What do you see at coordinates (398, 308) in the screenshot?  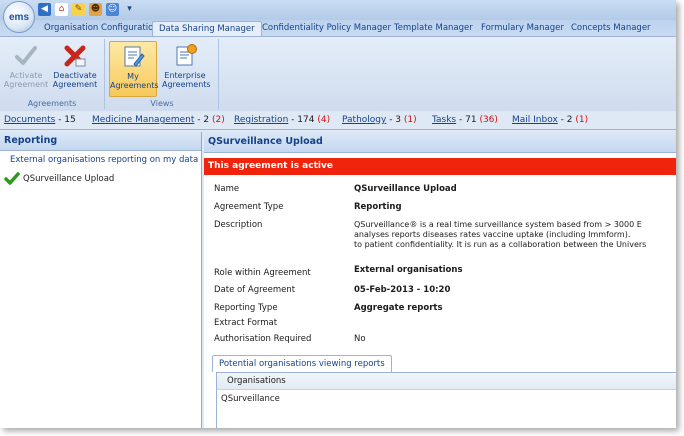 I see `reporting-type-value: Aggregate reports` at bounding box center [398, 308].